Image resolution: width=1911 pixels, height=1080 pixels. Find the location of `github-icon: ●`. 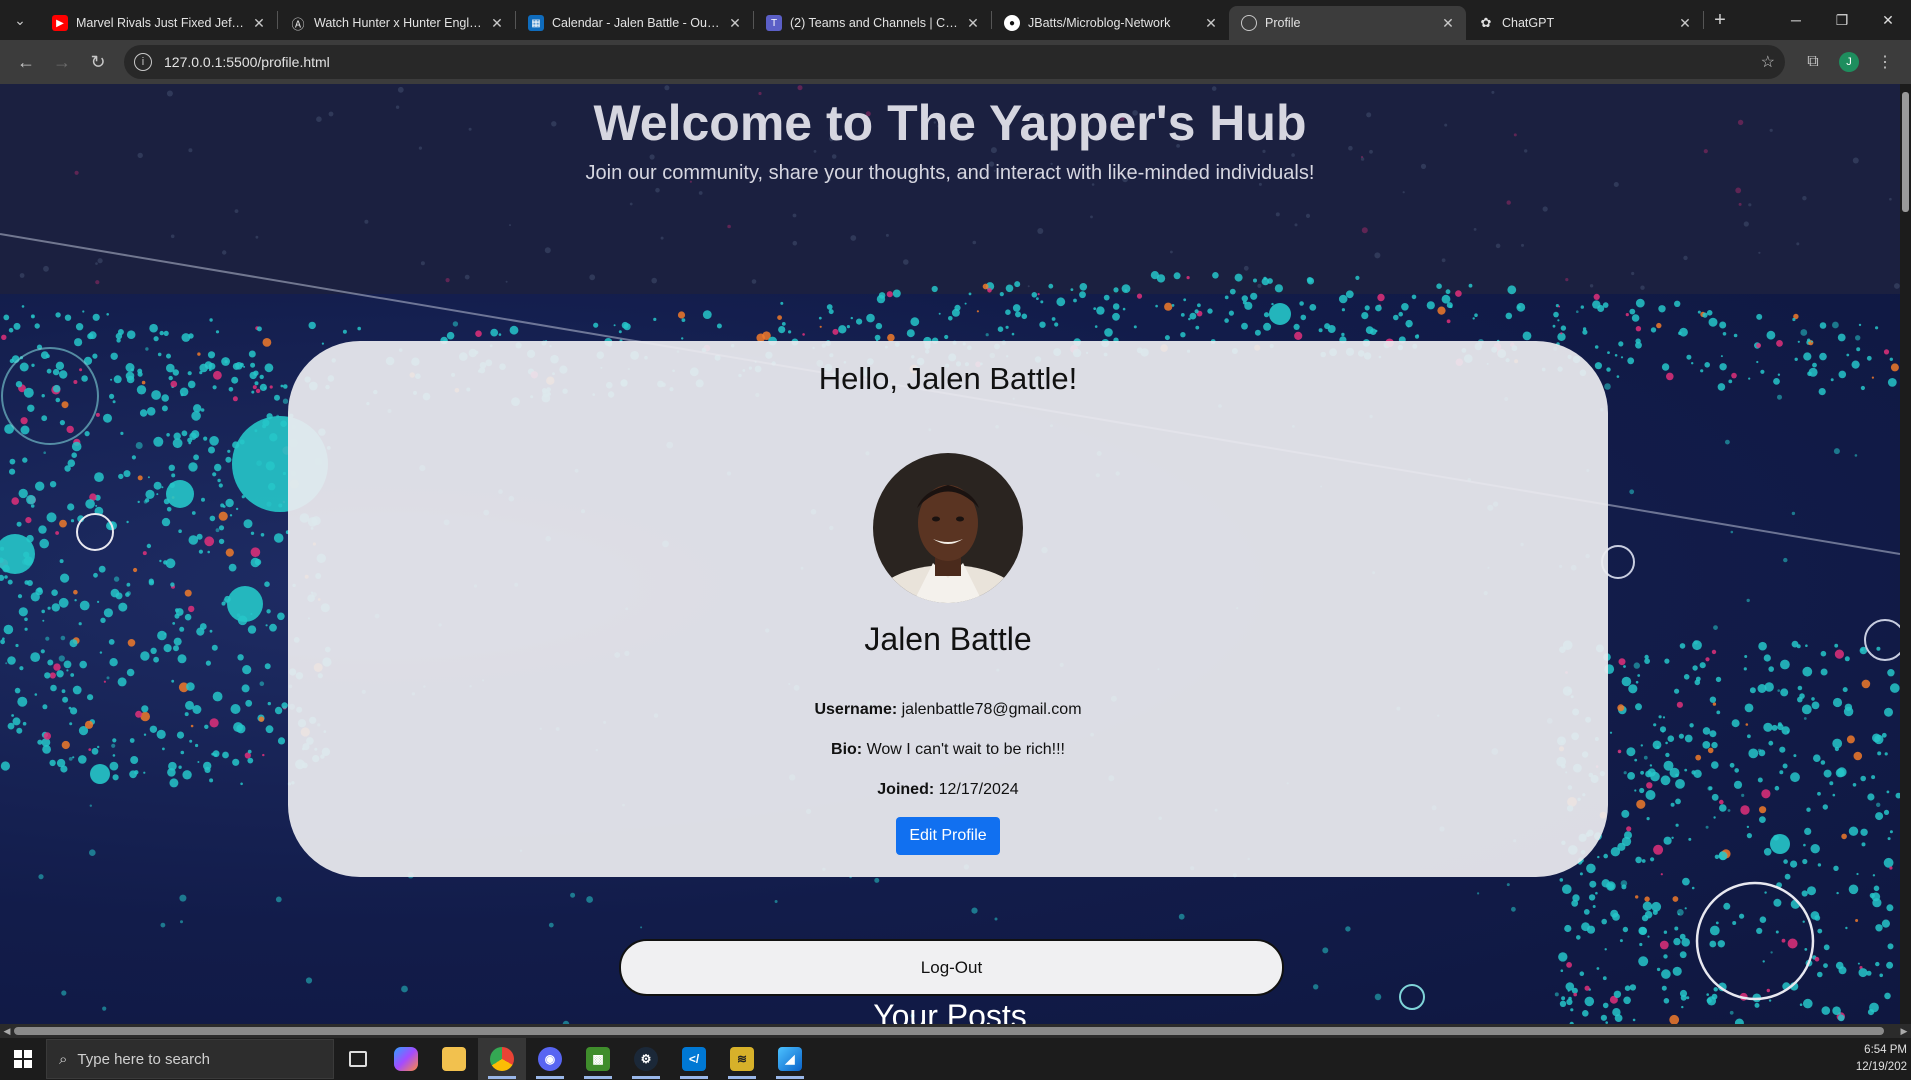

github-icon: ● is located at coordinates (1012, 23).